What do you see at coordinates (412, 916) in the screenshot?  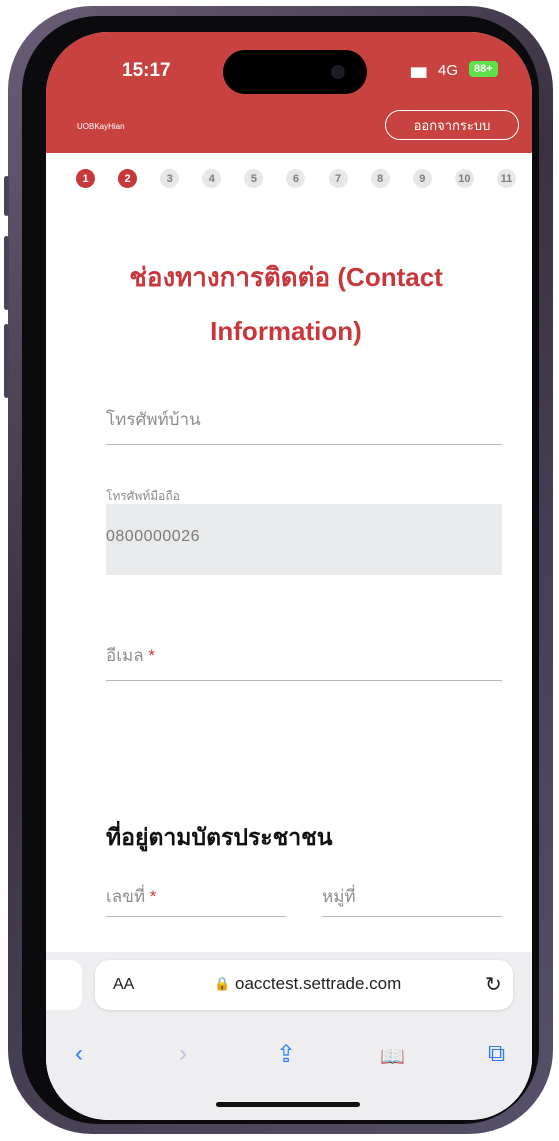 I see `village-no-input` at bounding box center [412, 916].